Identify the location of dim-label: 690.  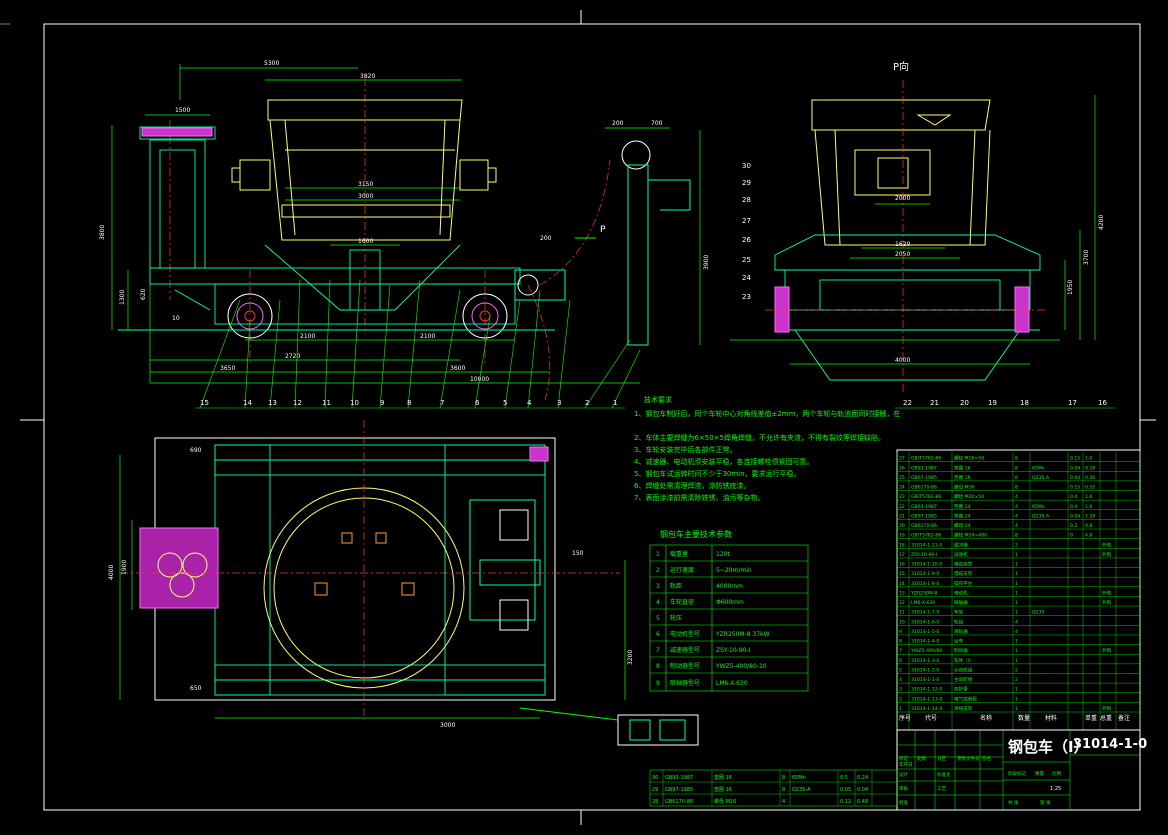
(196, 450).